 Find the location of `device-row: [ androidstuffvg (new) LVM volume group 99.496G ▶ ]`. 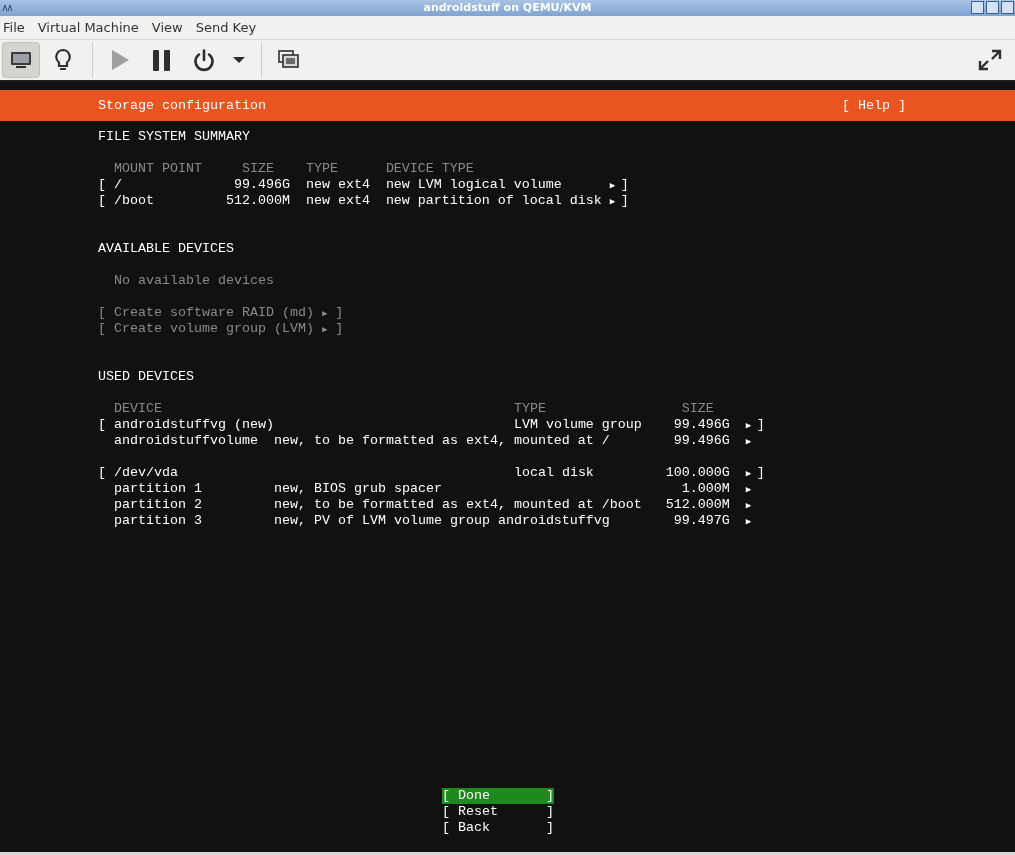

device-row: [ androidstuffvg (new) LVM volume group 99.496G ▶ ] is located at coordinates (431, 425).